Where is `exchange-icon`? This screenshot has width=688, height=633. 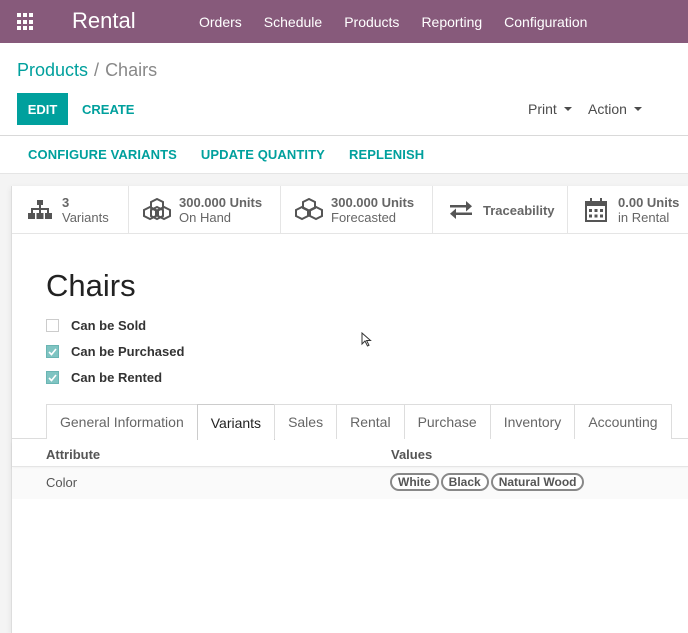 exchange-icon is located at coordinates (461, 210).